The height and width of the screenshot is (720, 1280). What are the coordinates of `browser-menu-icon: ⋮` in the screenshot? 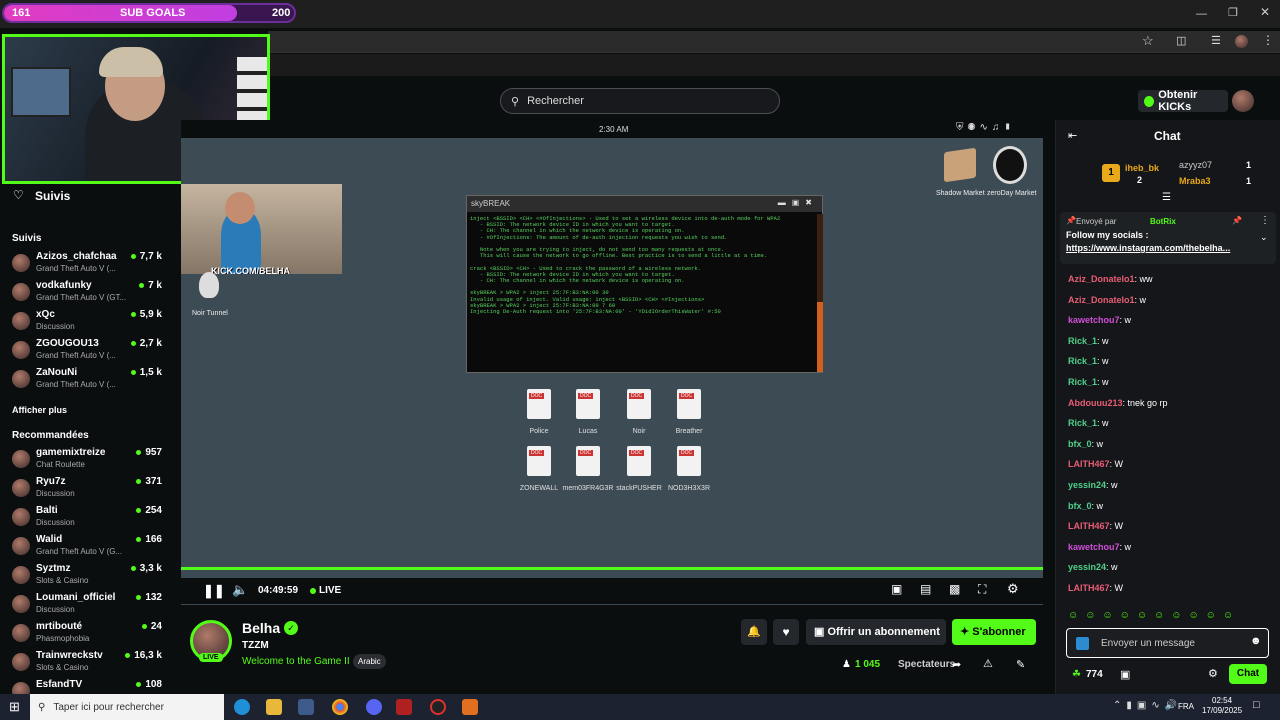 It's located at (1268, 40).